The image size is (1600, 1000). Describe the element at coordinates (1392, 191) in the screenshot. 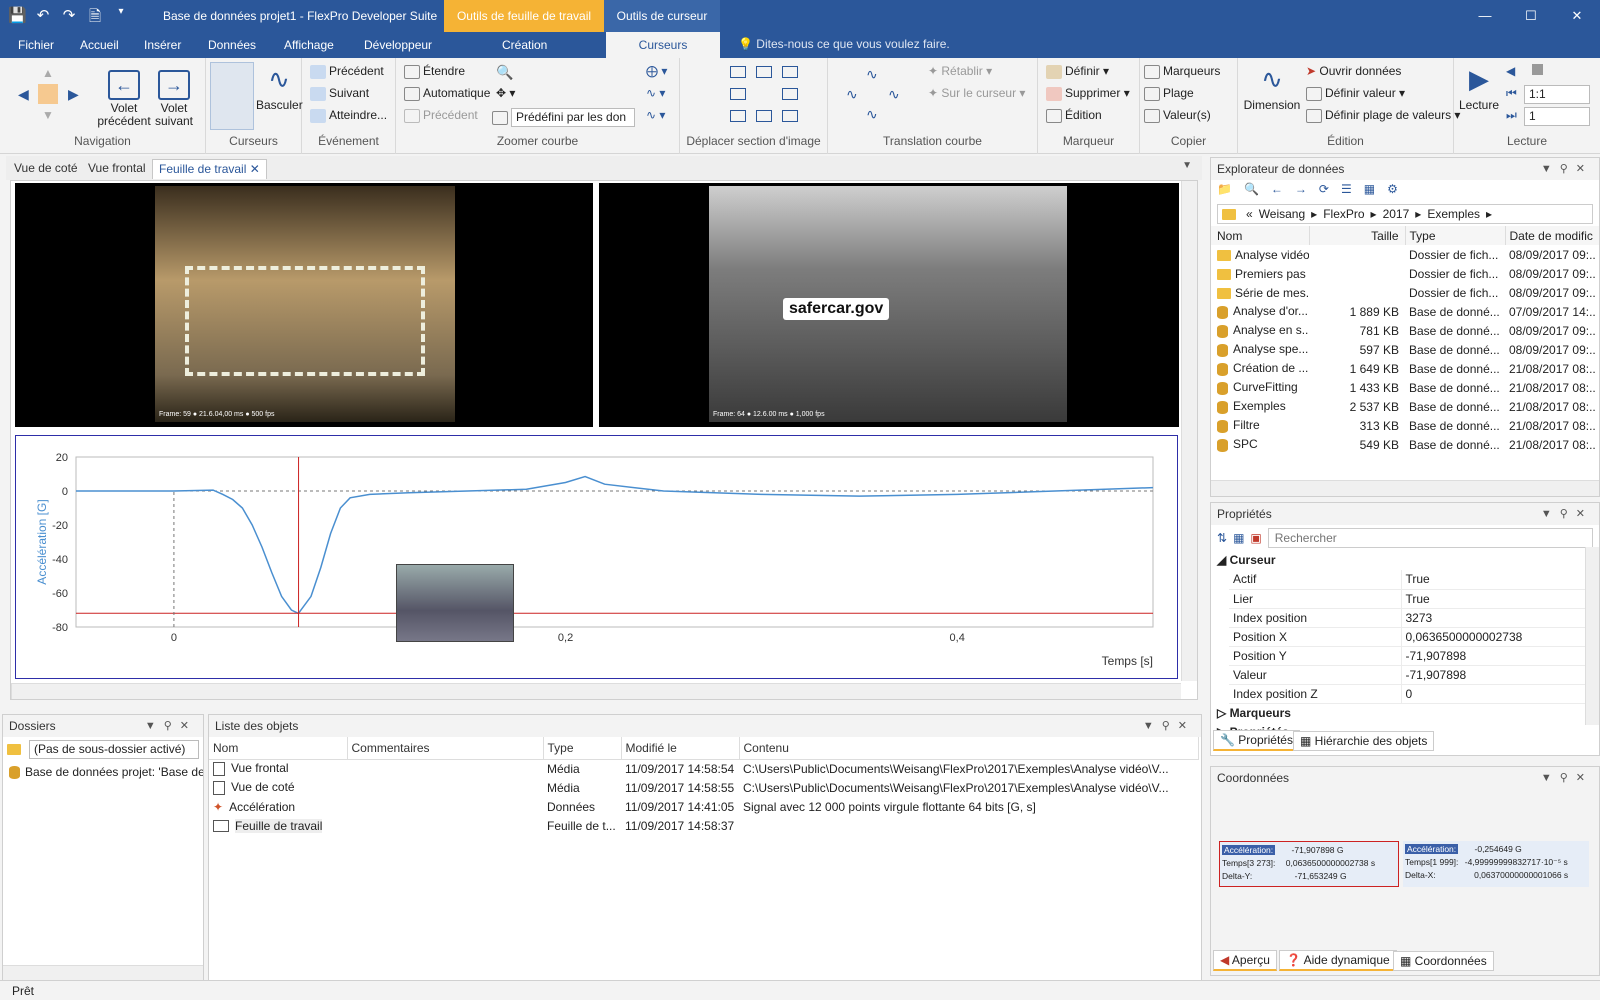

I see `explorer-settings-icon: ⚙` at that location.